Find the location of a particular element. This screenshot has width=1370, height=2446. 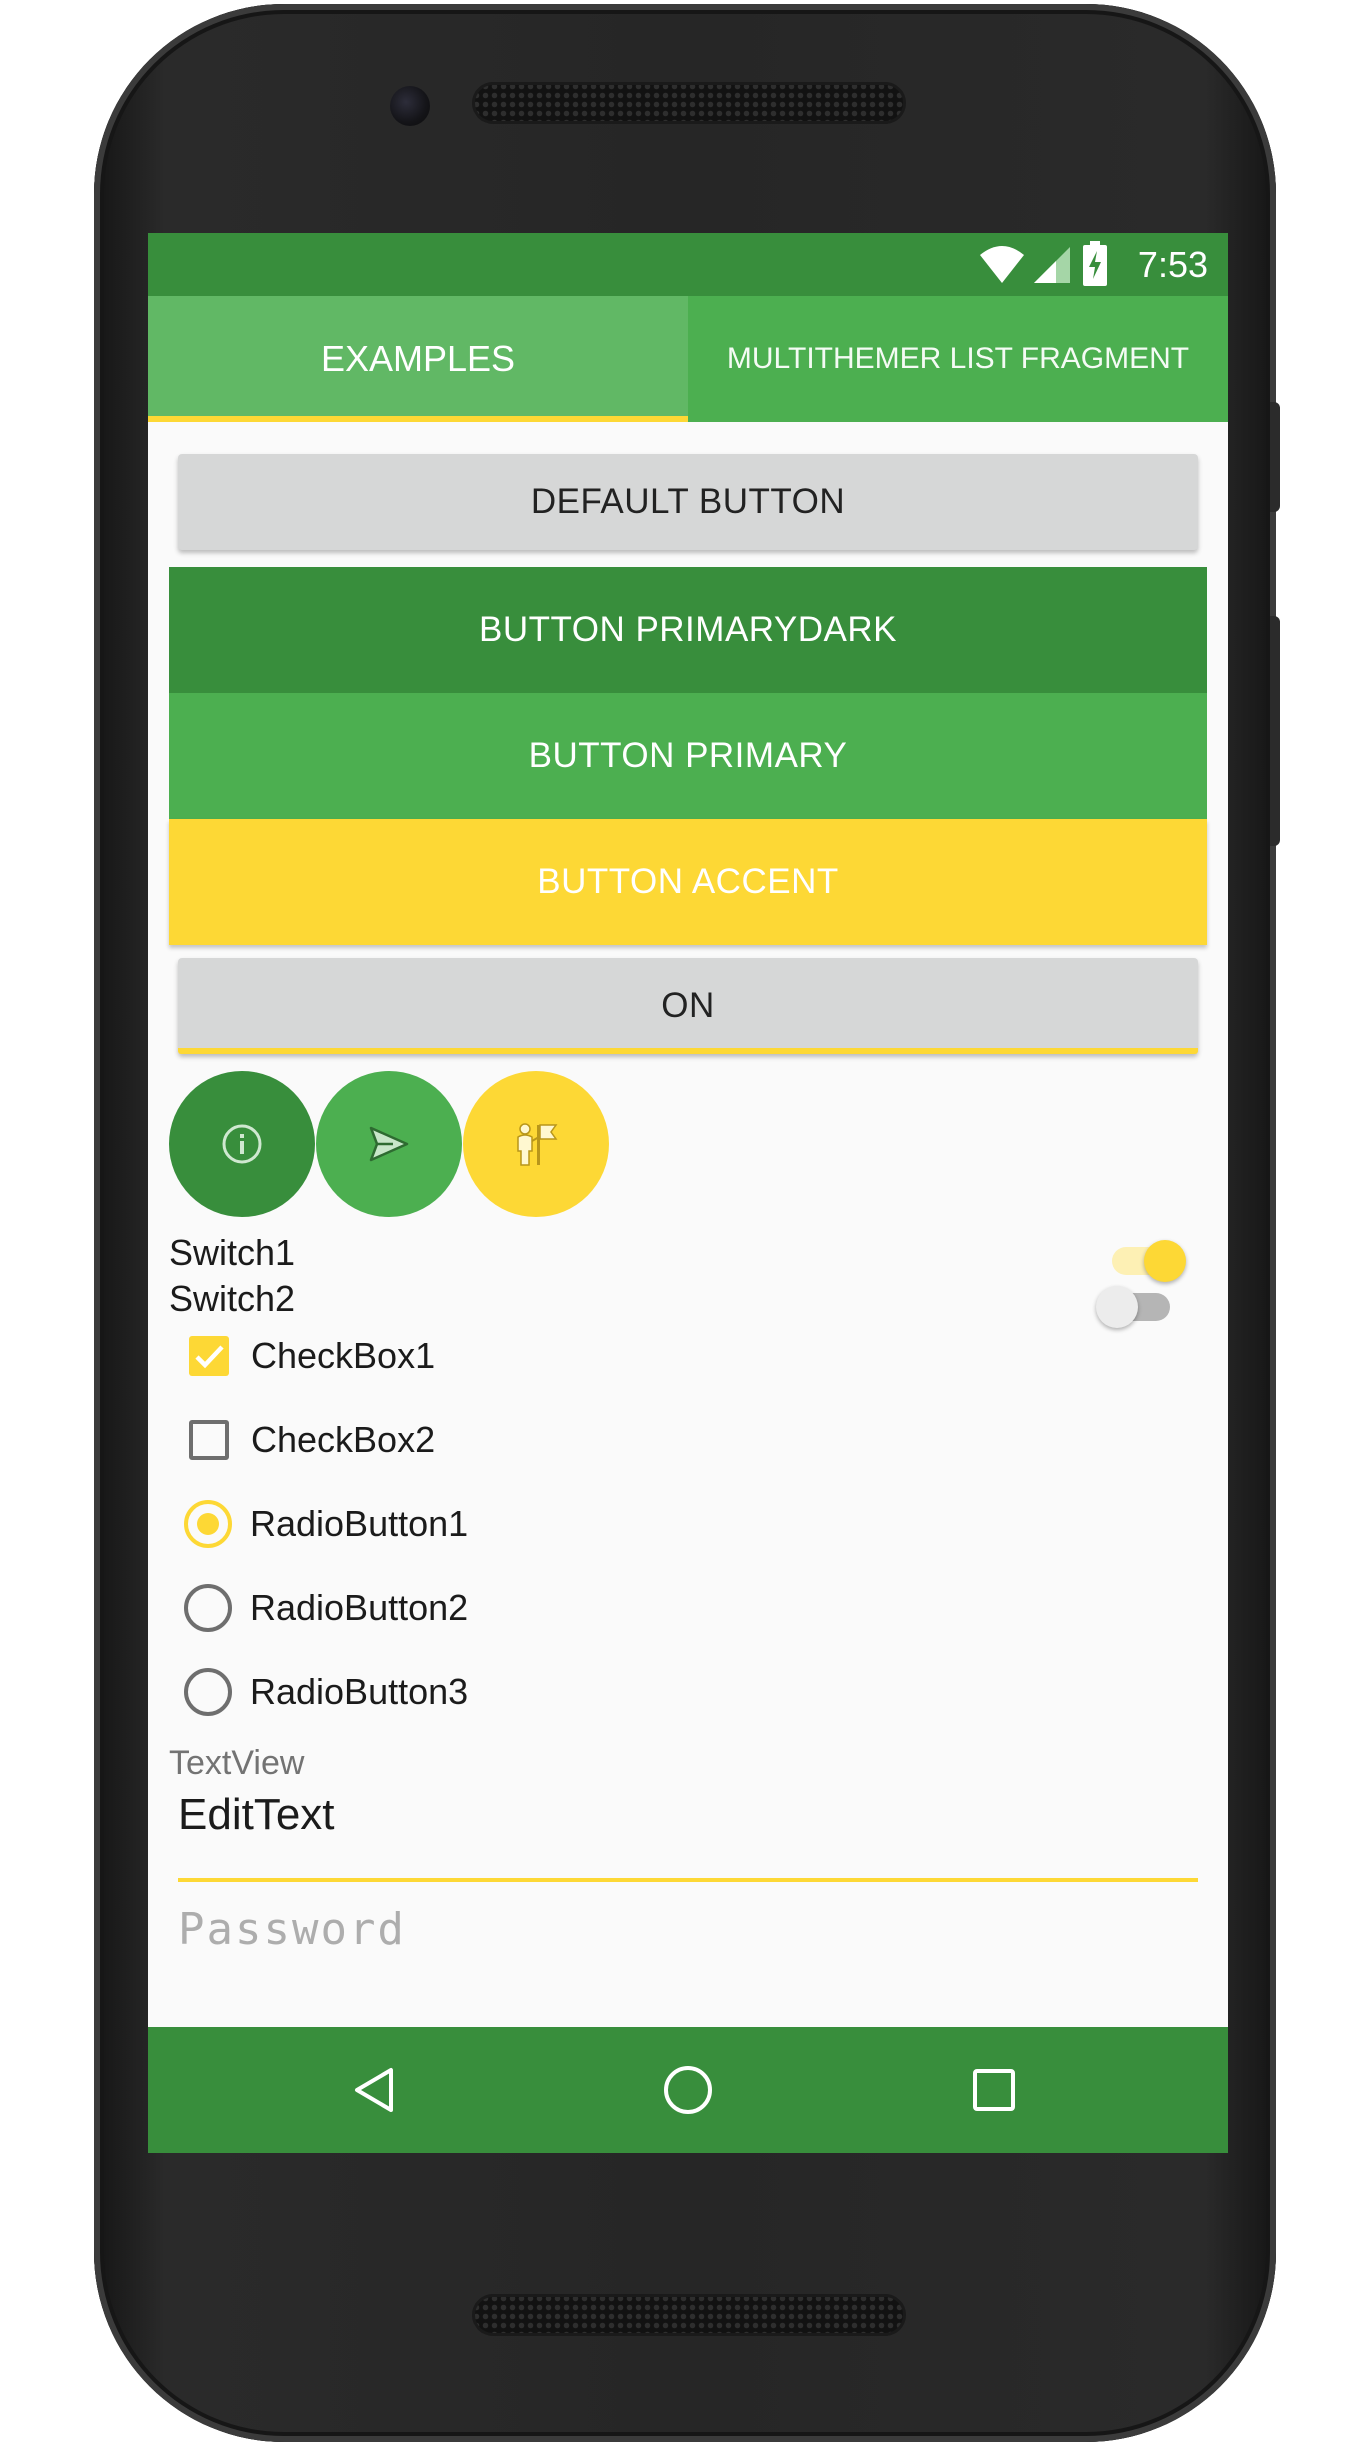

radio1-row: RadioButton1 is located at coordinates (326, 1524).